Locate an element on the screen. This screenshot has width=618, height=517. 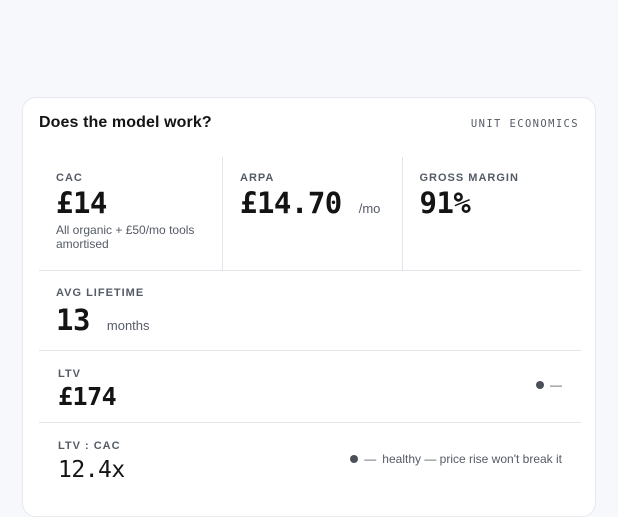
metric-value: 13 is located at coordinates (73, 320).